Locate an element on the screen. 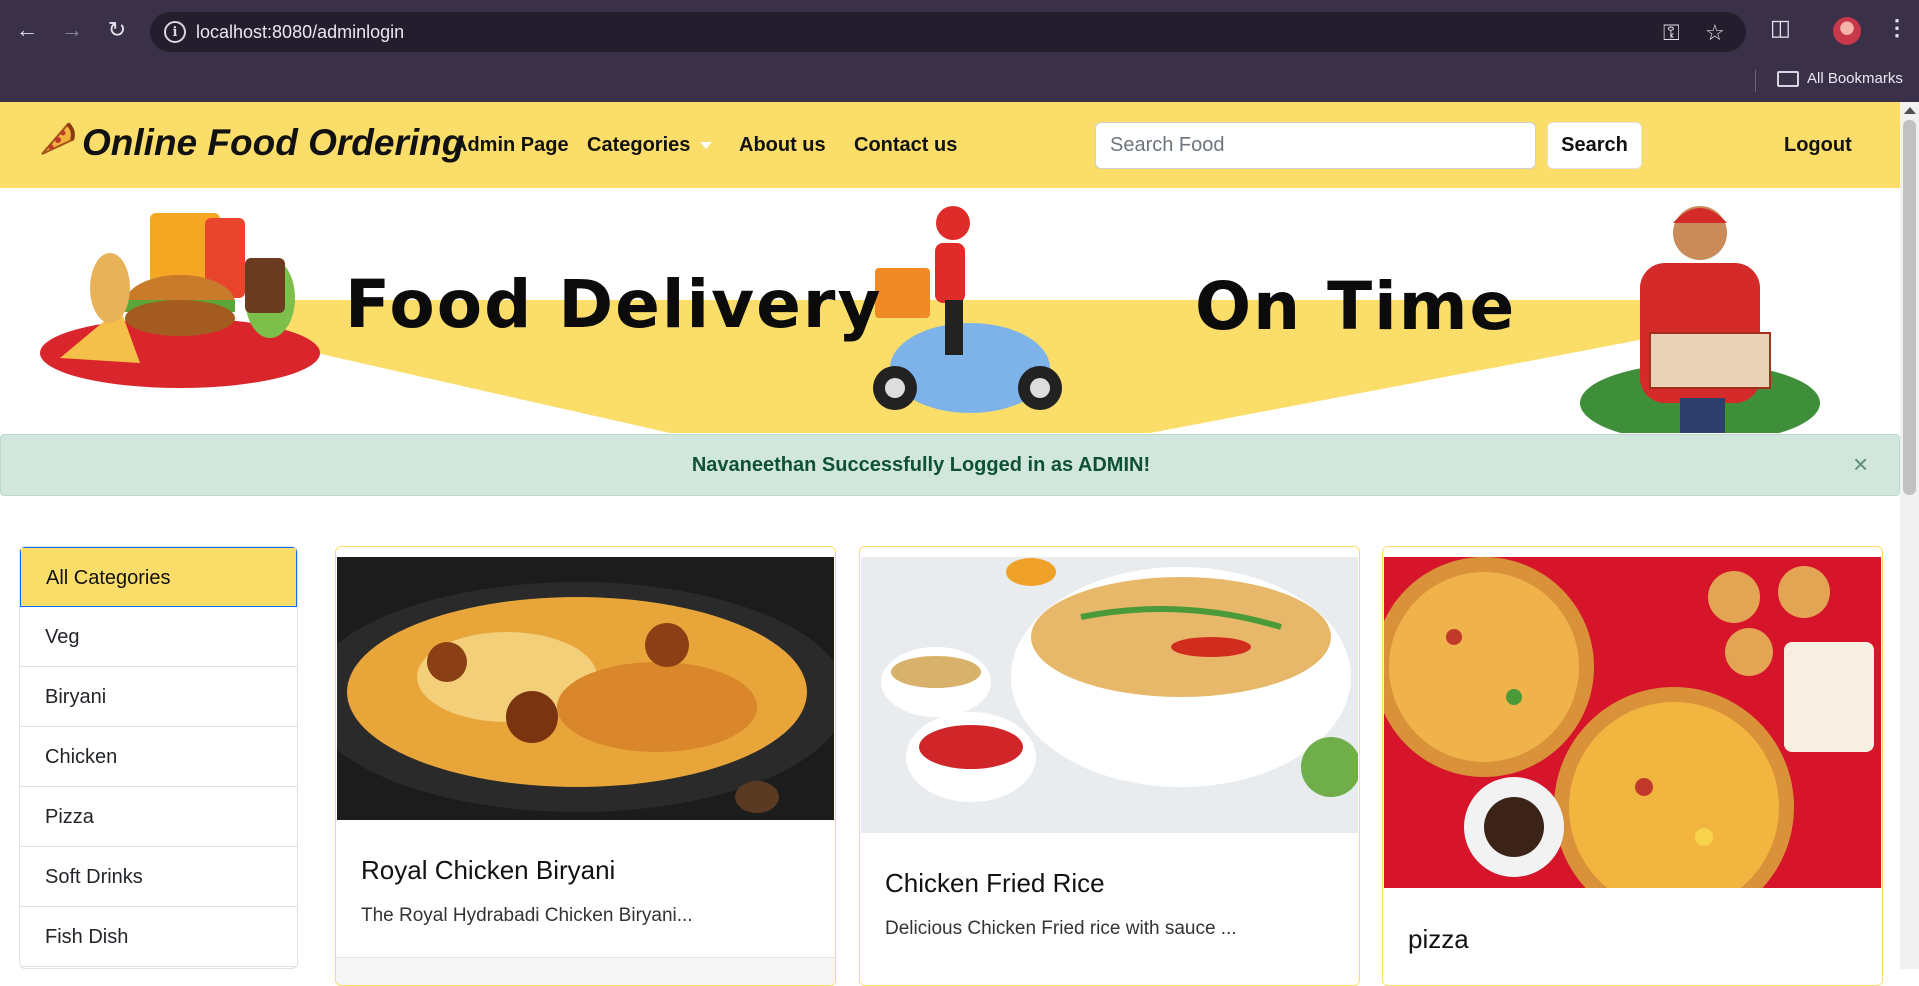 This screenshot has width=1919, height=986. brand-title: Online Food Ordering is located at coordinates (273, 142).